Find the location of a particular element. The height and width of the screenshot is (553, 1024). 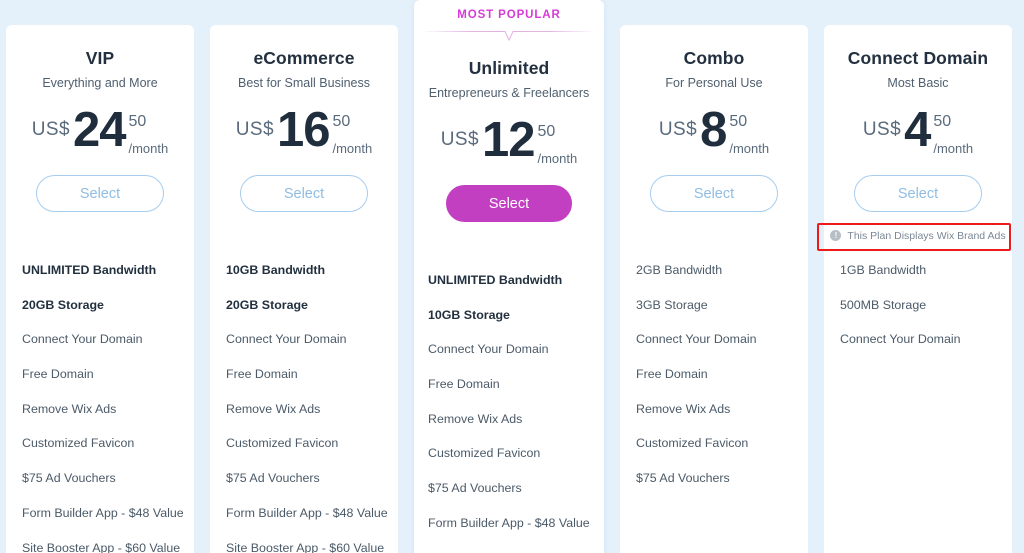

price-block-ecommerce: US$ 16 50/month is located at coordinates (304, 136).